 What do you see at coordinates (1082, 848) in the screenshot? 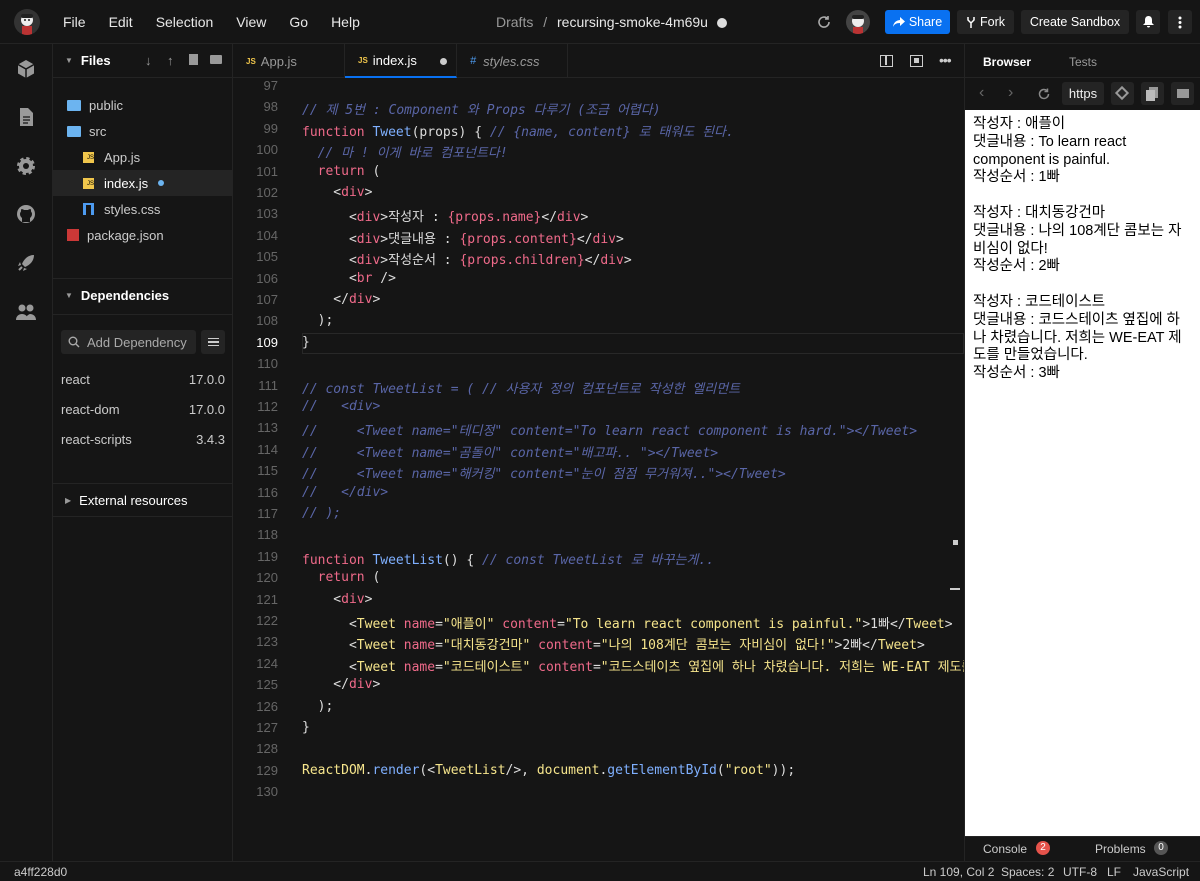
I see `console-bar: Console 2 Problems 0` at bounding box center [1082, 848].